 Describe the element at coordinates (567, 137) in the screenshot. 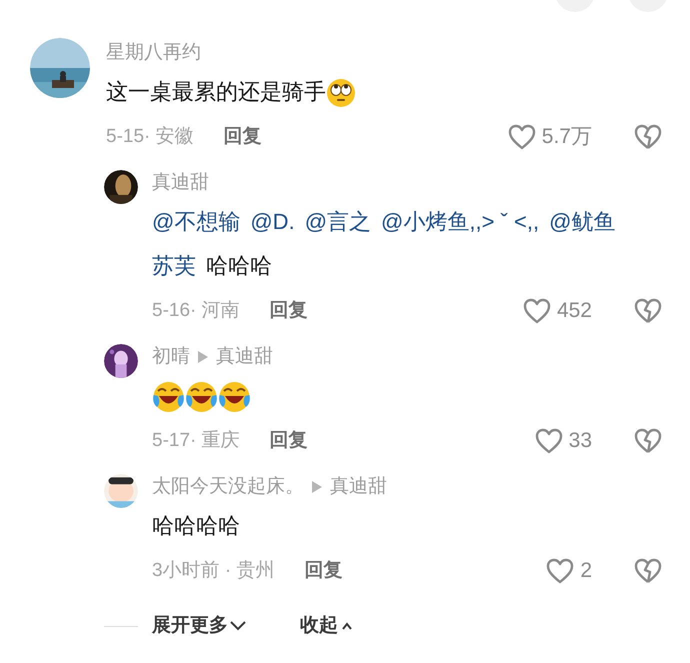

I see `like-count: 5.7万` at that location.